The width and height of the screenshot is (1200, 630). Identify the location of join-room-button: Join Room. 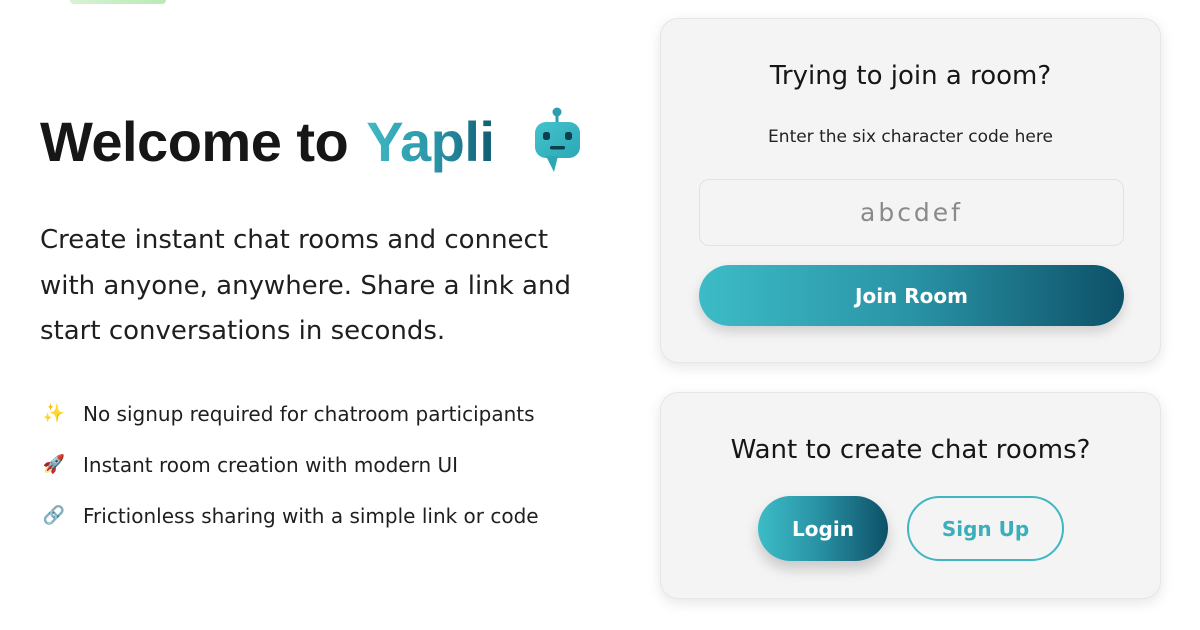
(911, 295).